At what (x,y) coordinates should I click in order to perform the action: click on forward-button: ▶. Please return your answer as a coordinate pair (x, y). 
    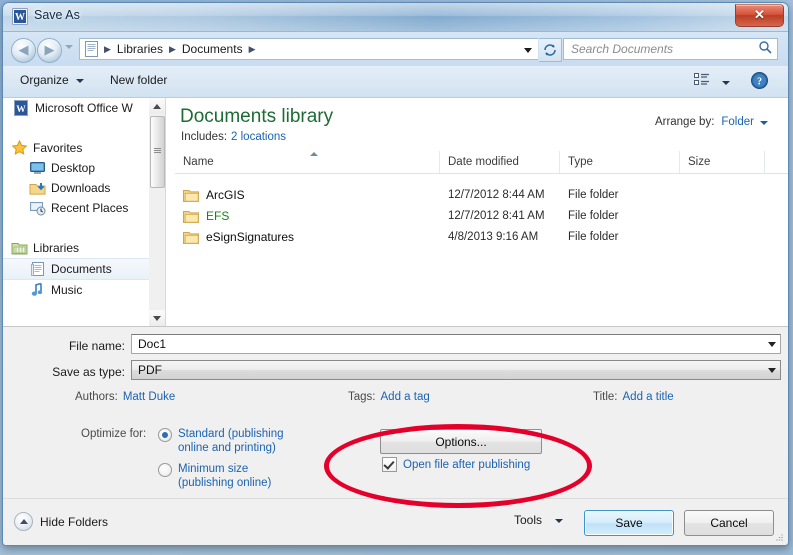
    Looking at the image, I should click on (49, 50).